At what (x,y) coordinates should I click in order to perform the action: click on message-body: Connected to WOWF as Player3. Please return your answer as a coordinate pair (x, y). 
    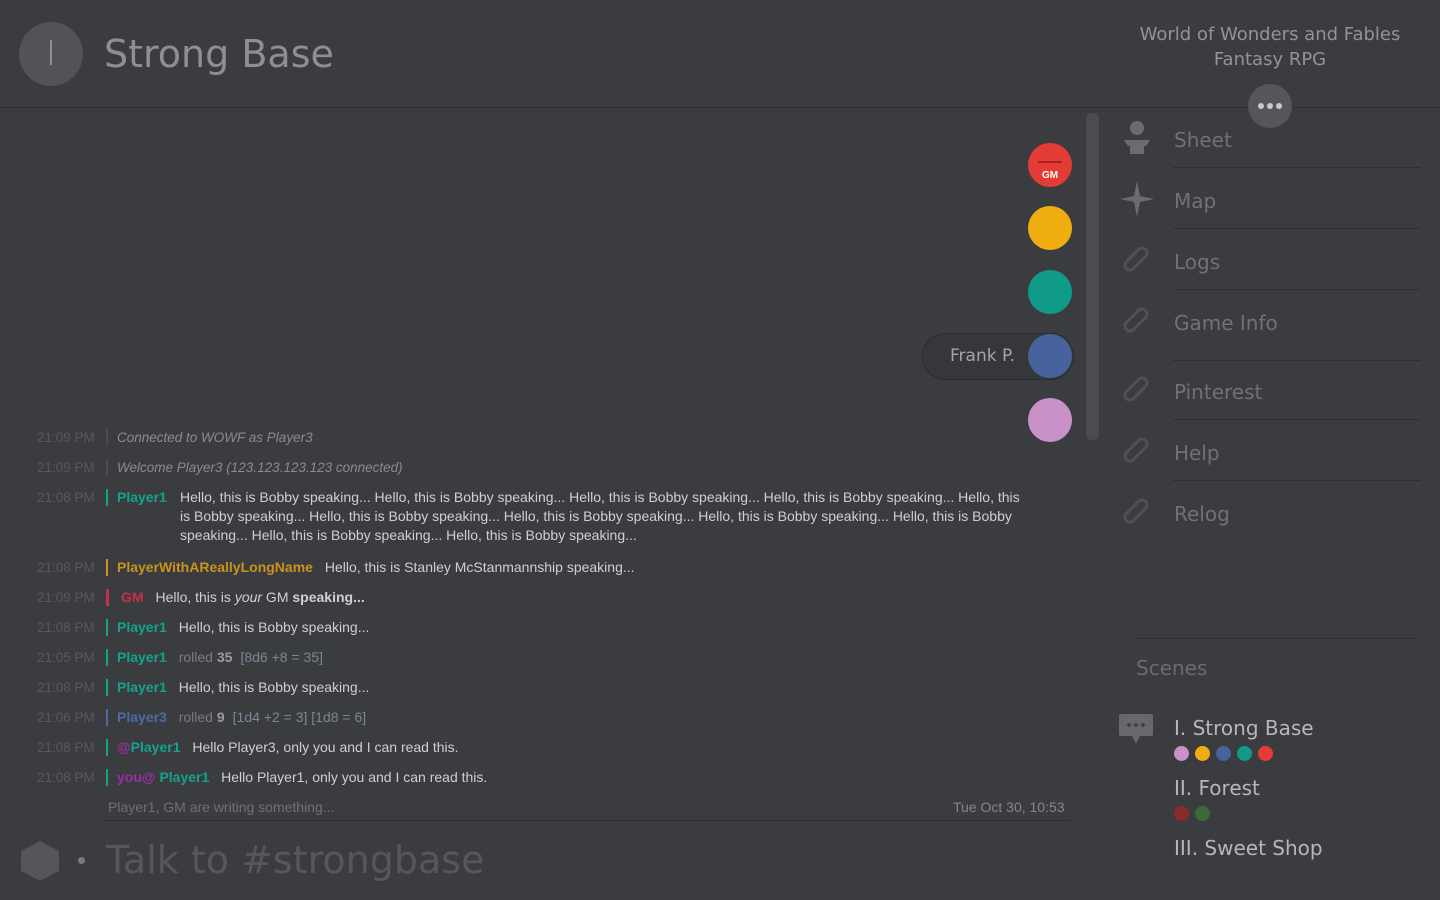
    Looking at the image, I should click on (573, 437).